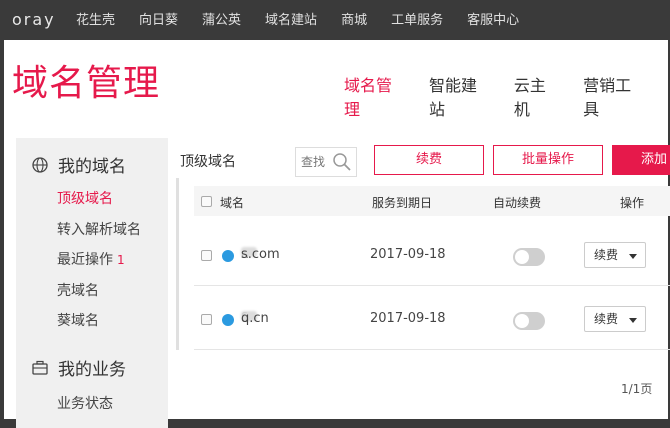 The width and height of the screenshot is (670, 428). I want to click on search-icon, so click(342, 162).